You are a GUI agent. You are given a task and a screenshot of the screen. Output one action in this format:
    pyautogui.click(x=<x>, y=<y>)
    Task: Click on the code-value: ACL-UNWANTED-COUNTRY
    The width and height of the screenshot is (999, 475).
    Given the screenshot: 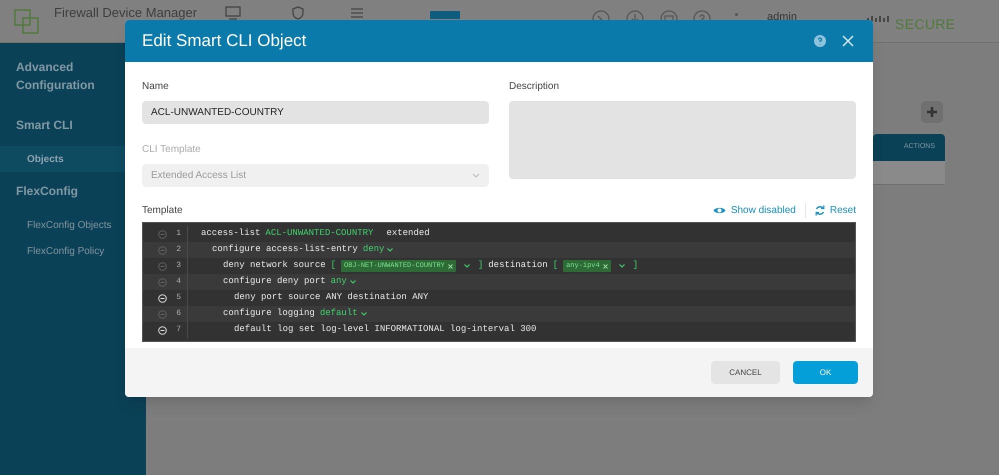 What is the action you would take?
    pyautogui.click(x=319, y=233)
    